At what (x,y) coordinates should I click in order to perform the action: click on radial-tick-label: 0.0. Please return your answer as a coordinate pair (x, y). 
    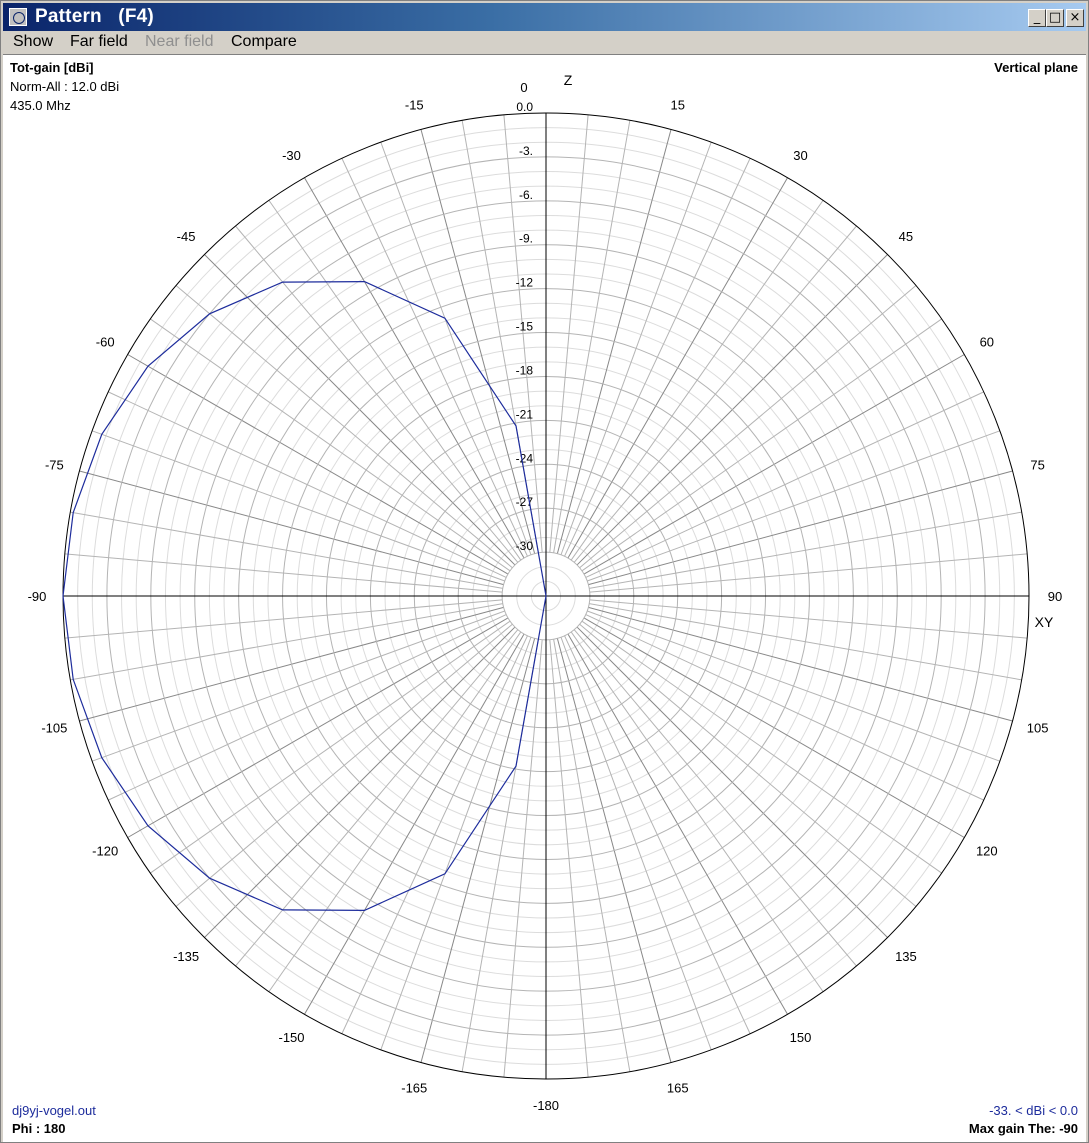
    Looking at the image, I should click on (524, 107).